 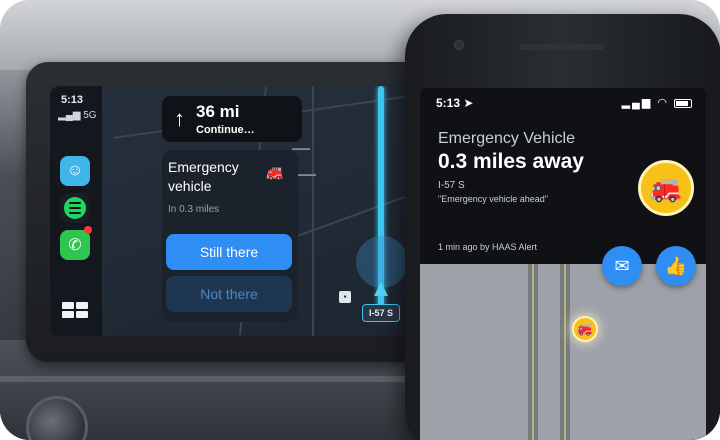 What do you see at coordinates (493, 199) in the screenshot?
I see `phone-alert-quote: "Emergency vehicle ahead"` at bounding box center [493, 199].